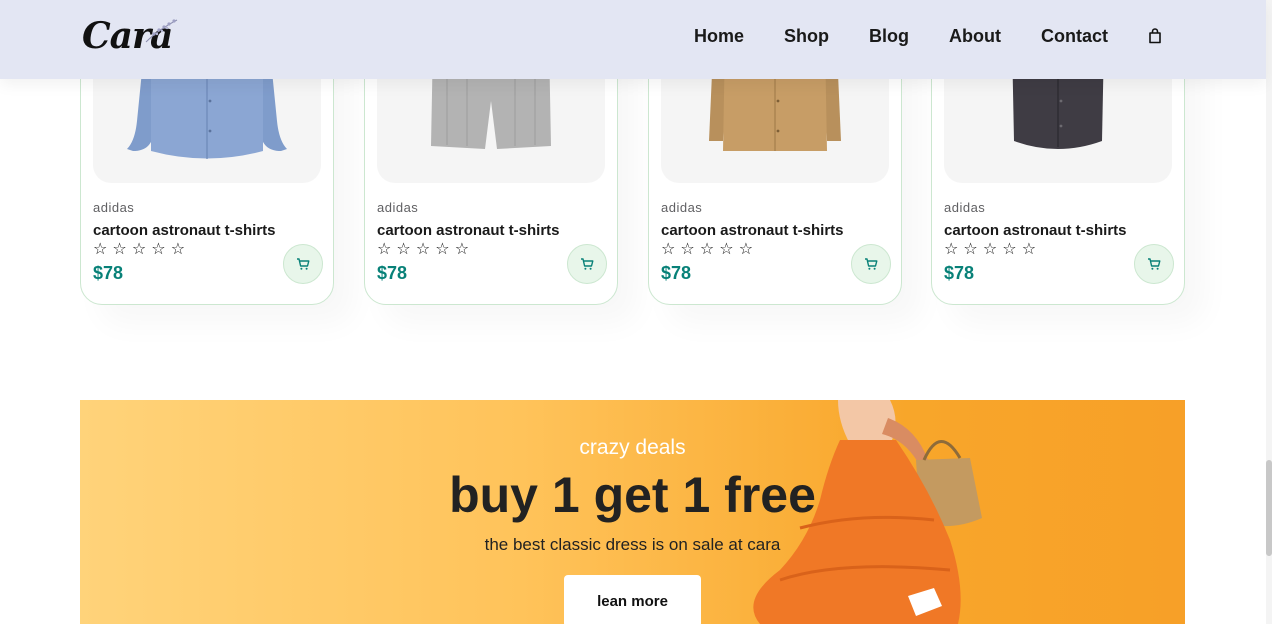 The width and height of the screenshot is (1272, 624). I want to click on lavender-sprig-icon, so click(161, 31).